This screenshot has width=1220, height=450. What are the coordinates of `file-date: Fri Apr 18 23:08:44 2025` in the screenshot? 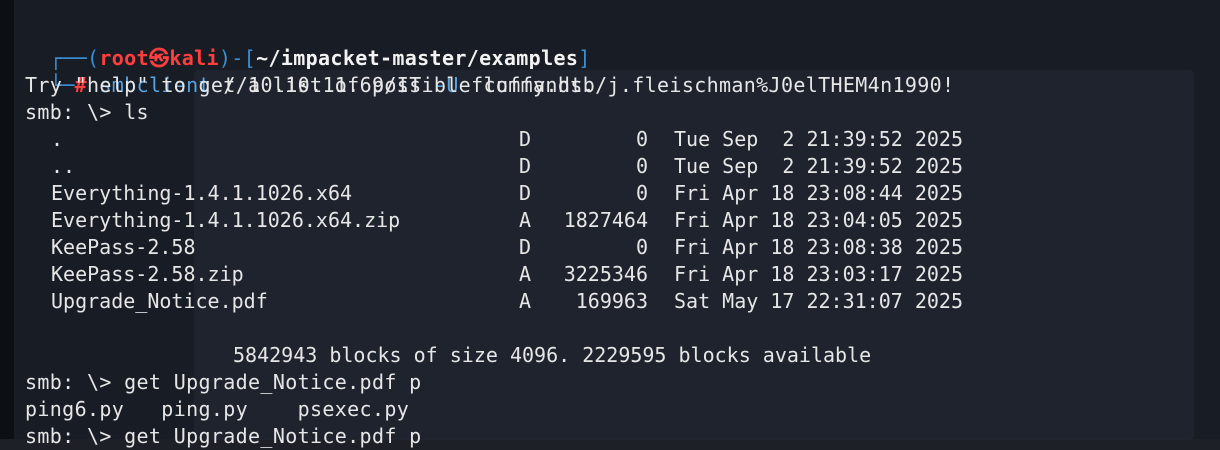 It's located at (818, 193).